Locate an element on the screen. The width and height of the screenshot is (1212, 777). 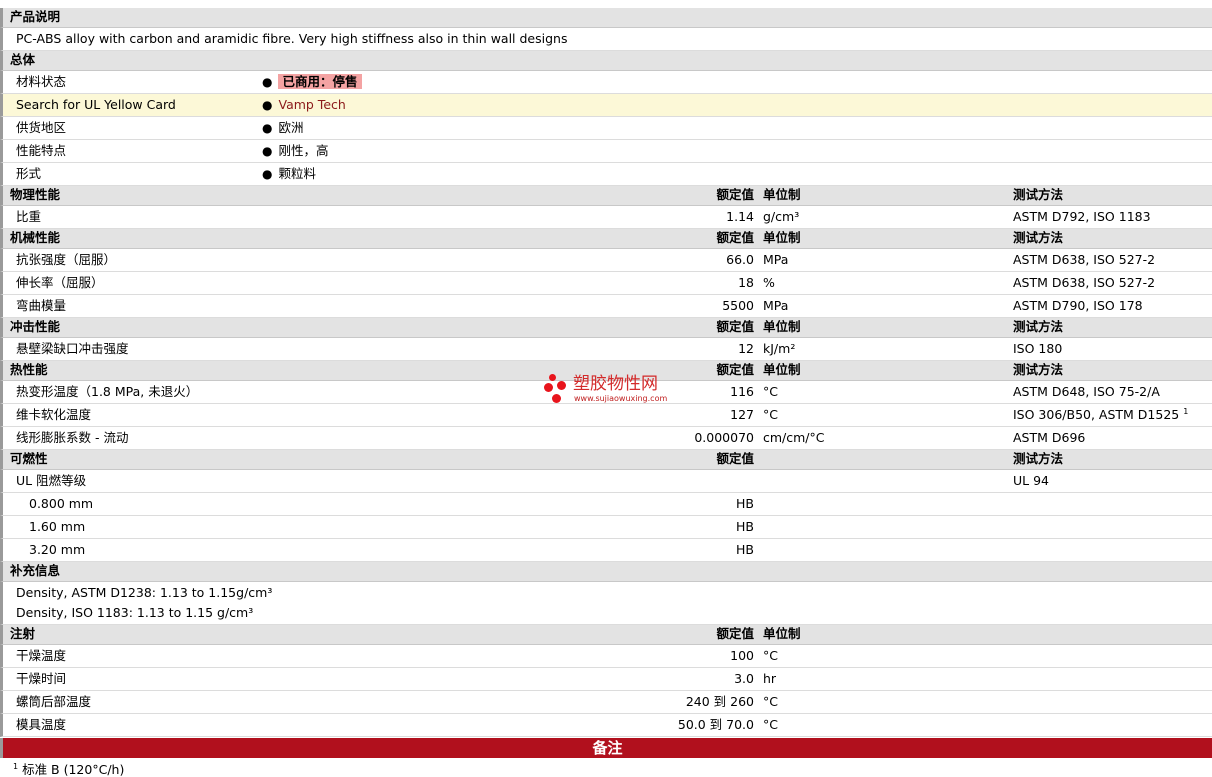
property-label: 3.20 mm is located at coordinates (57, 549).